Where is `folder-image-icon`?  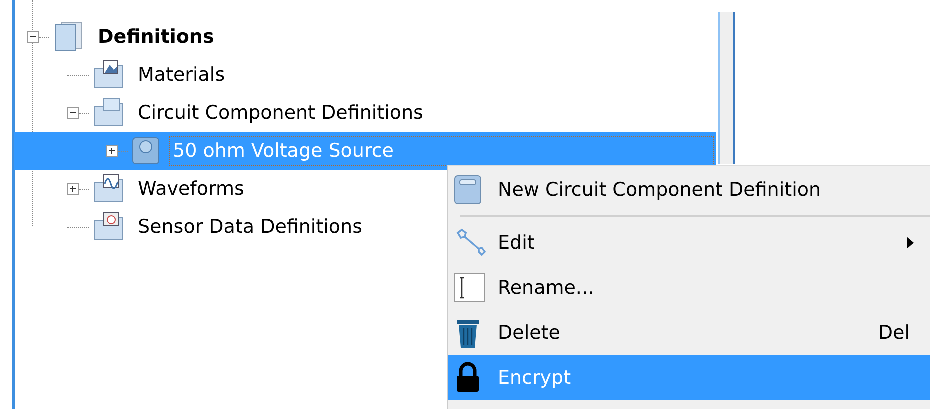
folder-image-icon is located at coordinates (109, 75).